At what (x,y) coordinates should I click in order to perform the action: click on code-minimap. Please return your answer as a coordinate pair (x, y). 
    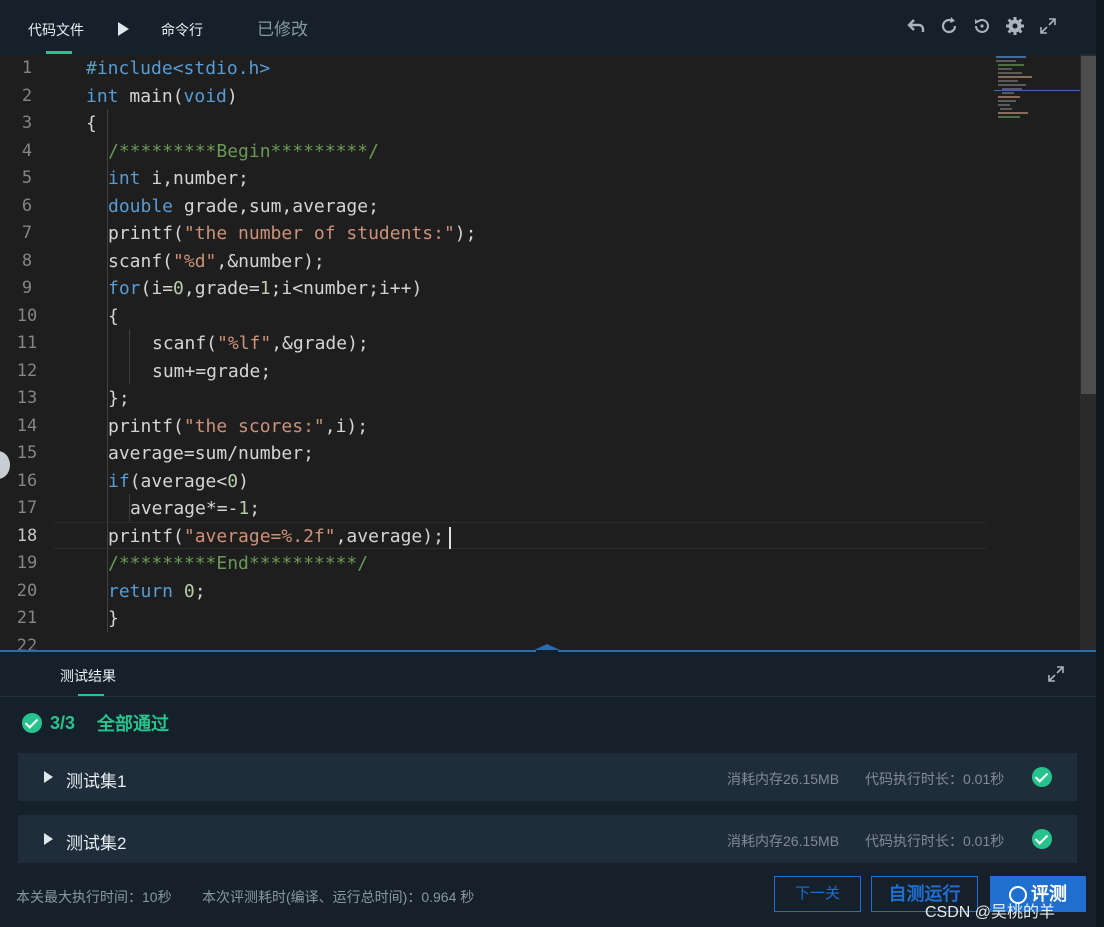
    Looking at the image, I should click on (1037, 352).